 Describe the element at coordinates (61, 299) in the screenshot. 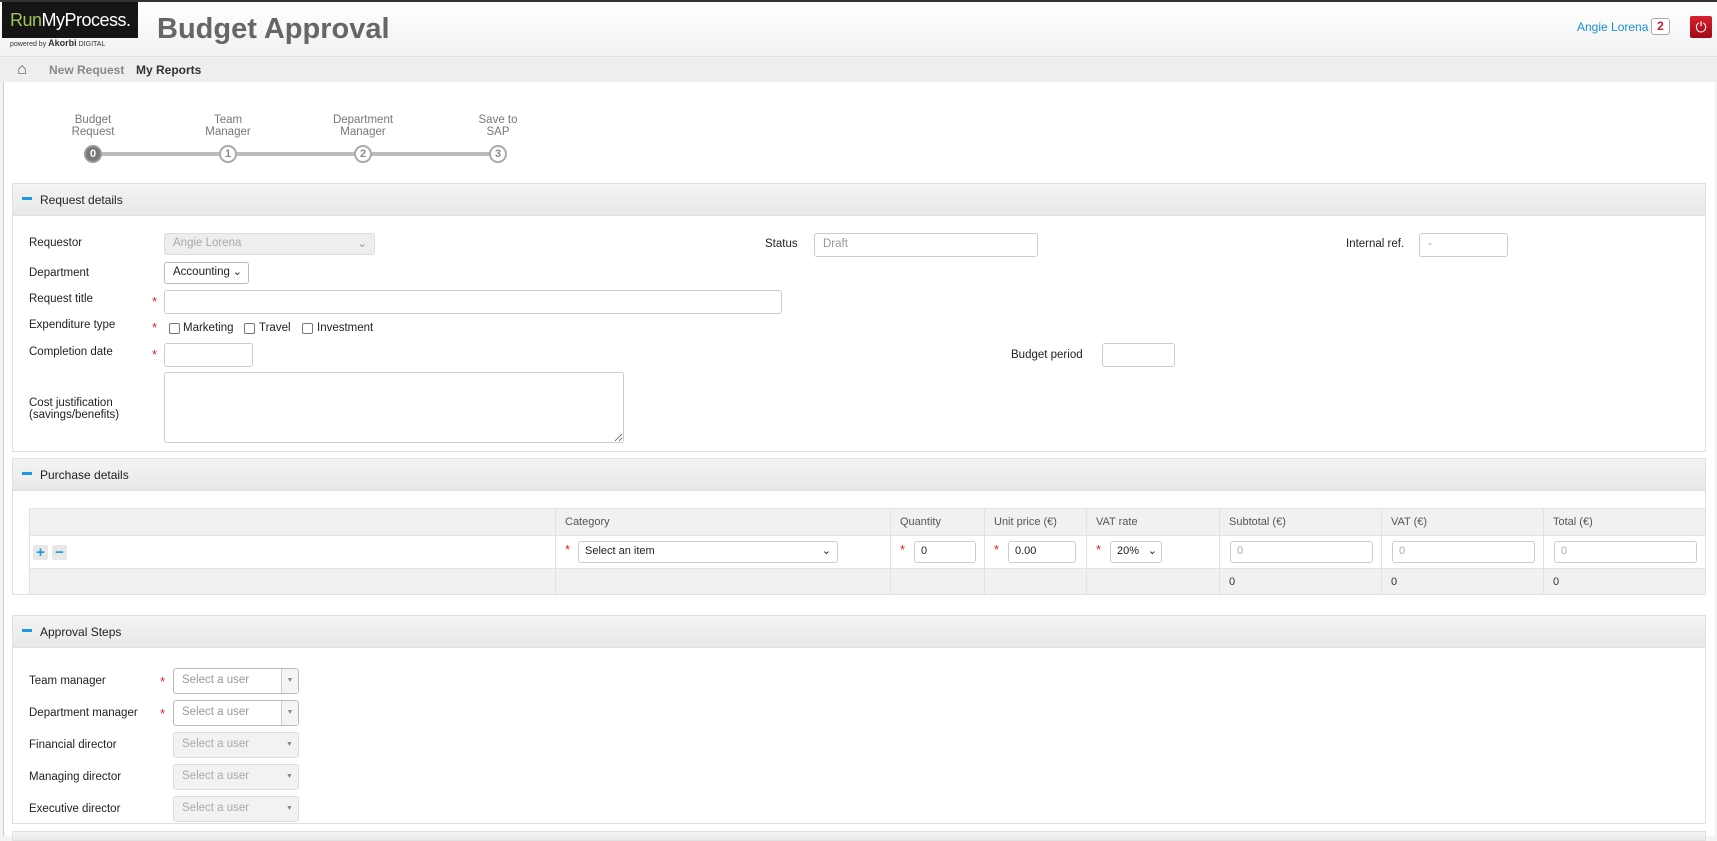

I see `request-title-label: Request title` at that location.